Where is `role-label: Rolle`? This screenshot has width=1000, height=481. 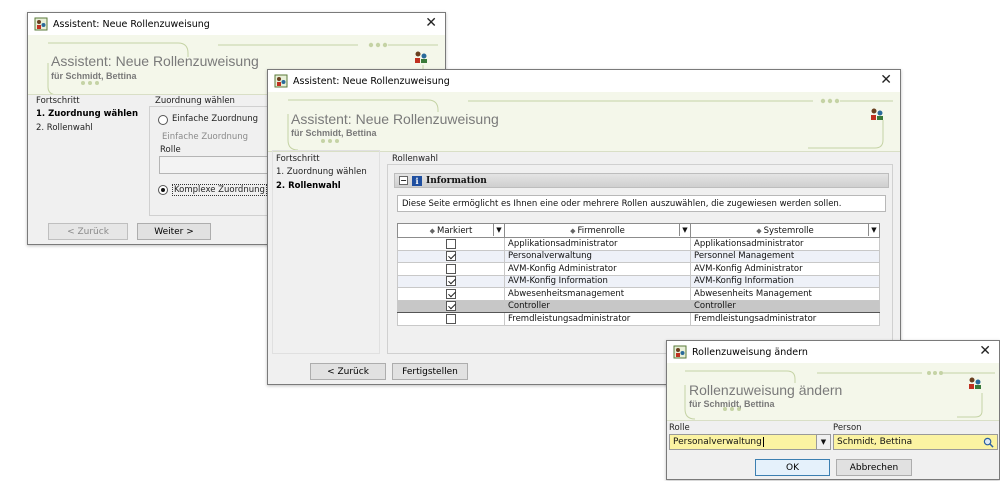
role-label: Rolle is located at coordinates (170, 150).